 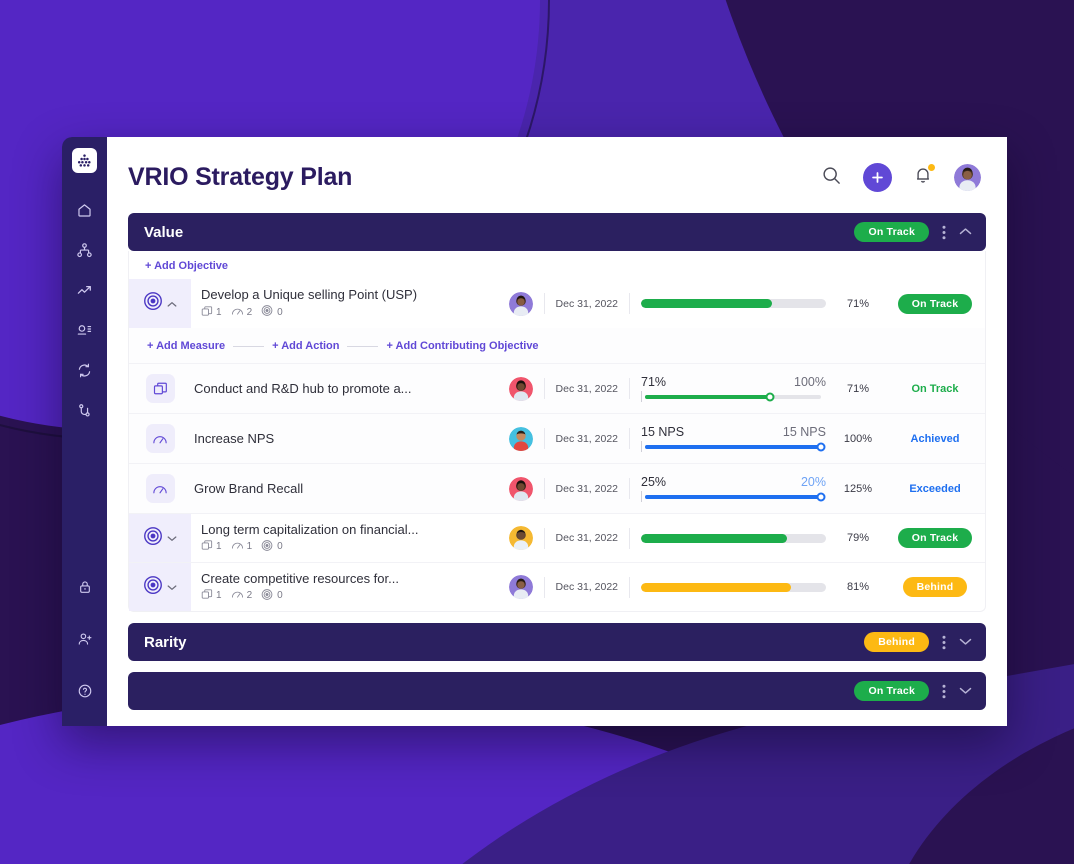 I want to click on measure-slider-cell: 15 NPS 15 NPS, so click(x=736, y=438).